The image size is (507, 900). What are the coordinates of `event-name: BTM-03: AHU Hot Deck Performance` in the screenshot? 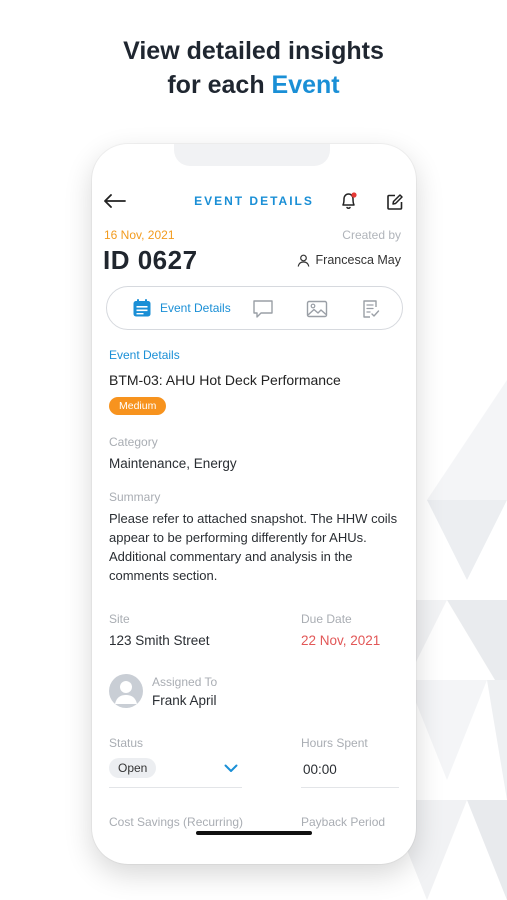 It's located at (225, 380).